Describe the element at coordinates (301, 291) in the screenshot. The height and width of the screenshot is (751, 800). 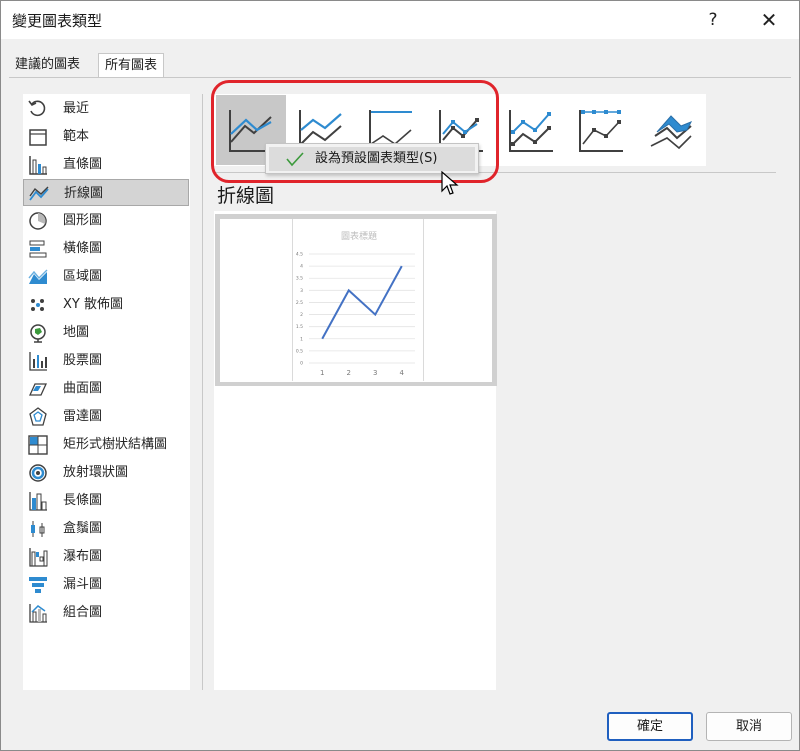
I see `y-tick-label: 3` at that location.